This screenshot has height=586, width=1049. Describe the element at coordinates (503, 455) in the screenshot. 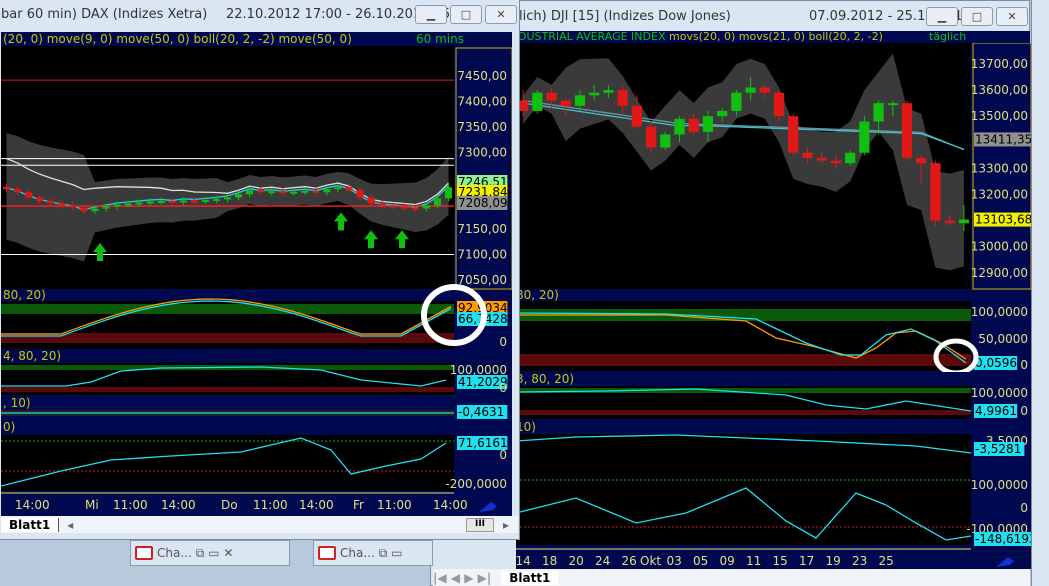

I see `osc4-tick: 0` at that location.